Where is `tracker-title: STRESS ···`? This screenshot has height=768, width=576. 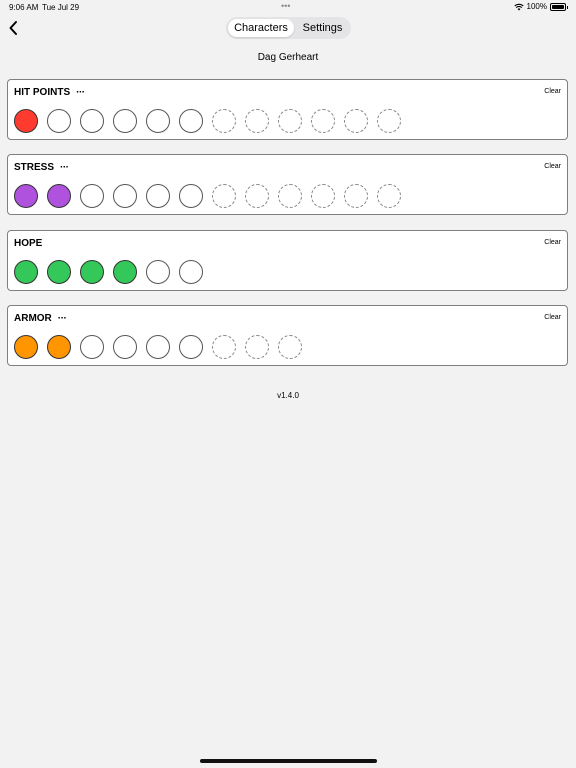
tracker-title: STRESS ··· is located at coordinates (41, 167).